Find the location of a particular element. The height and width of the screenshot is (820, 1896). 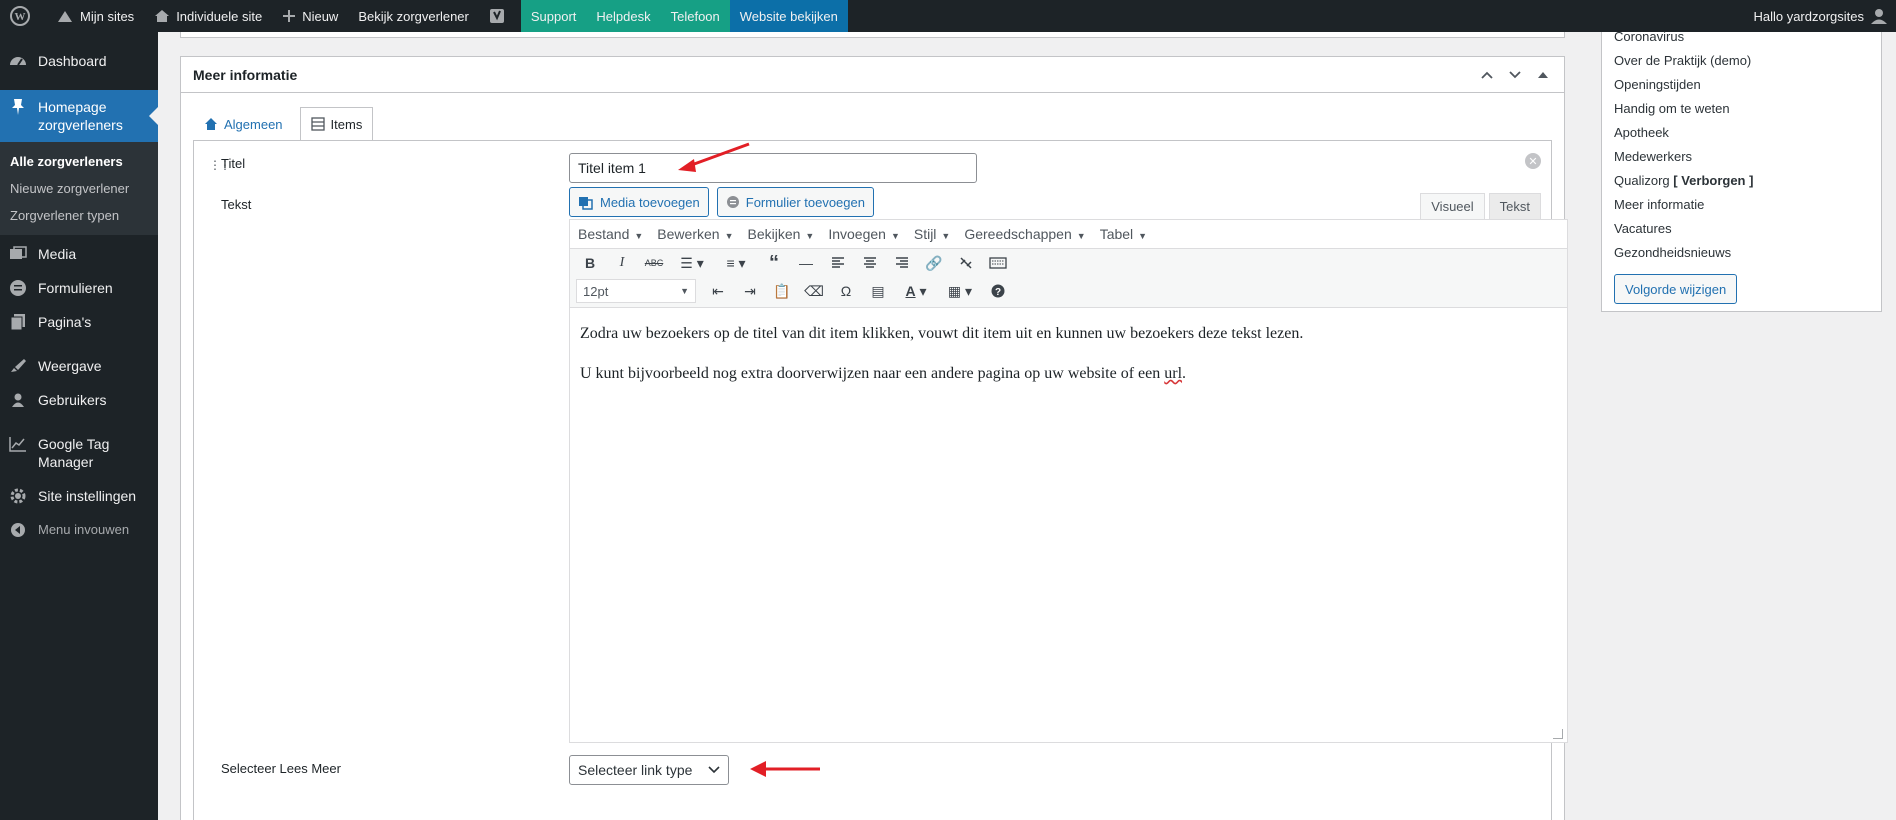

chart-line-icon is located at coordinates (18, 444).